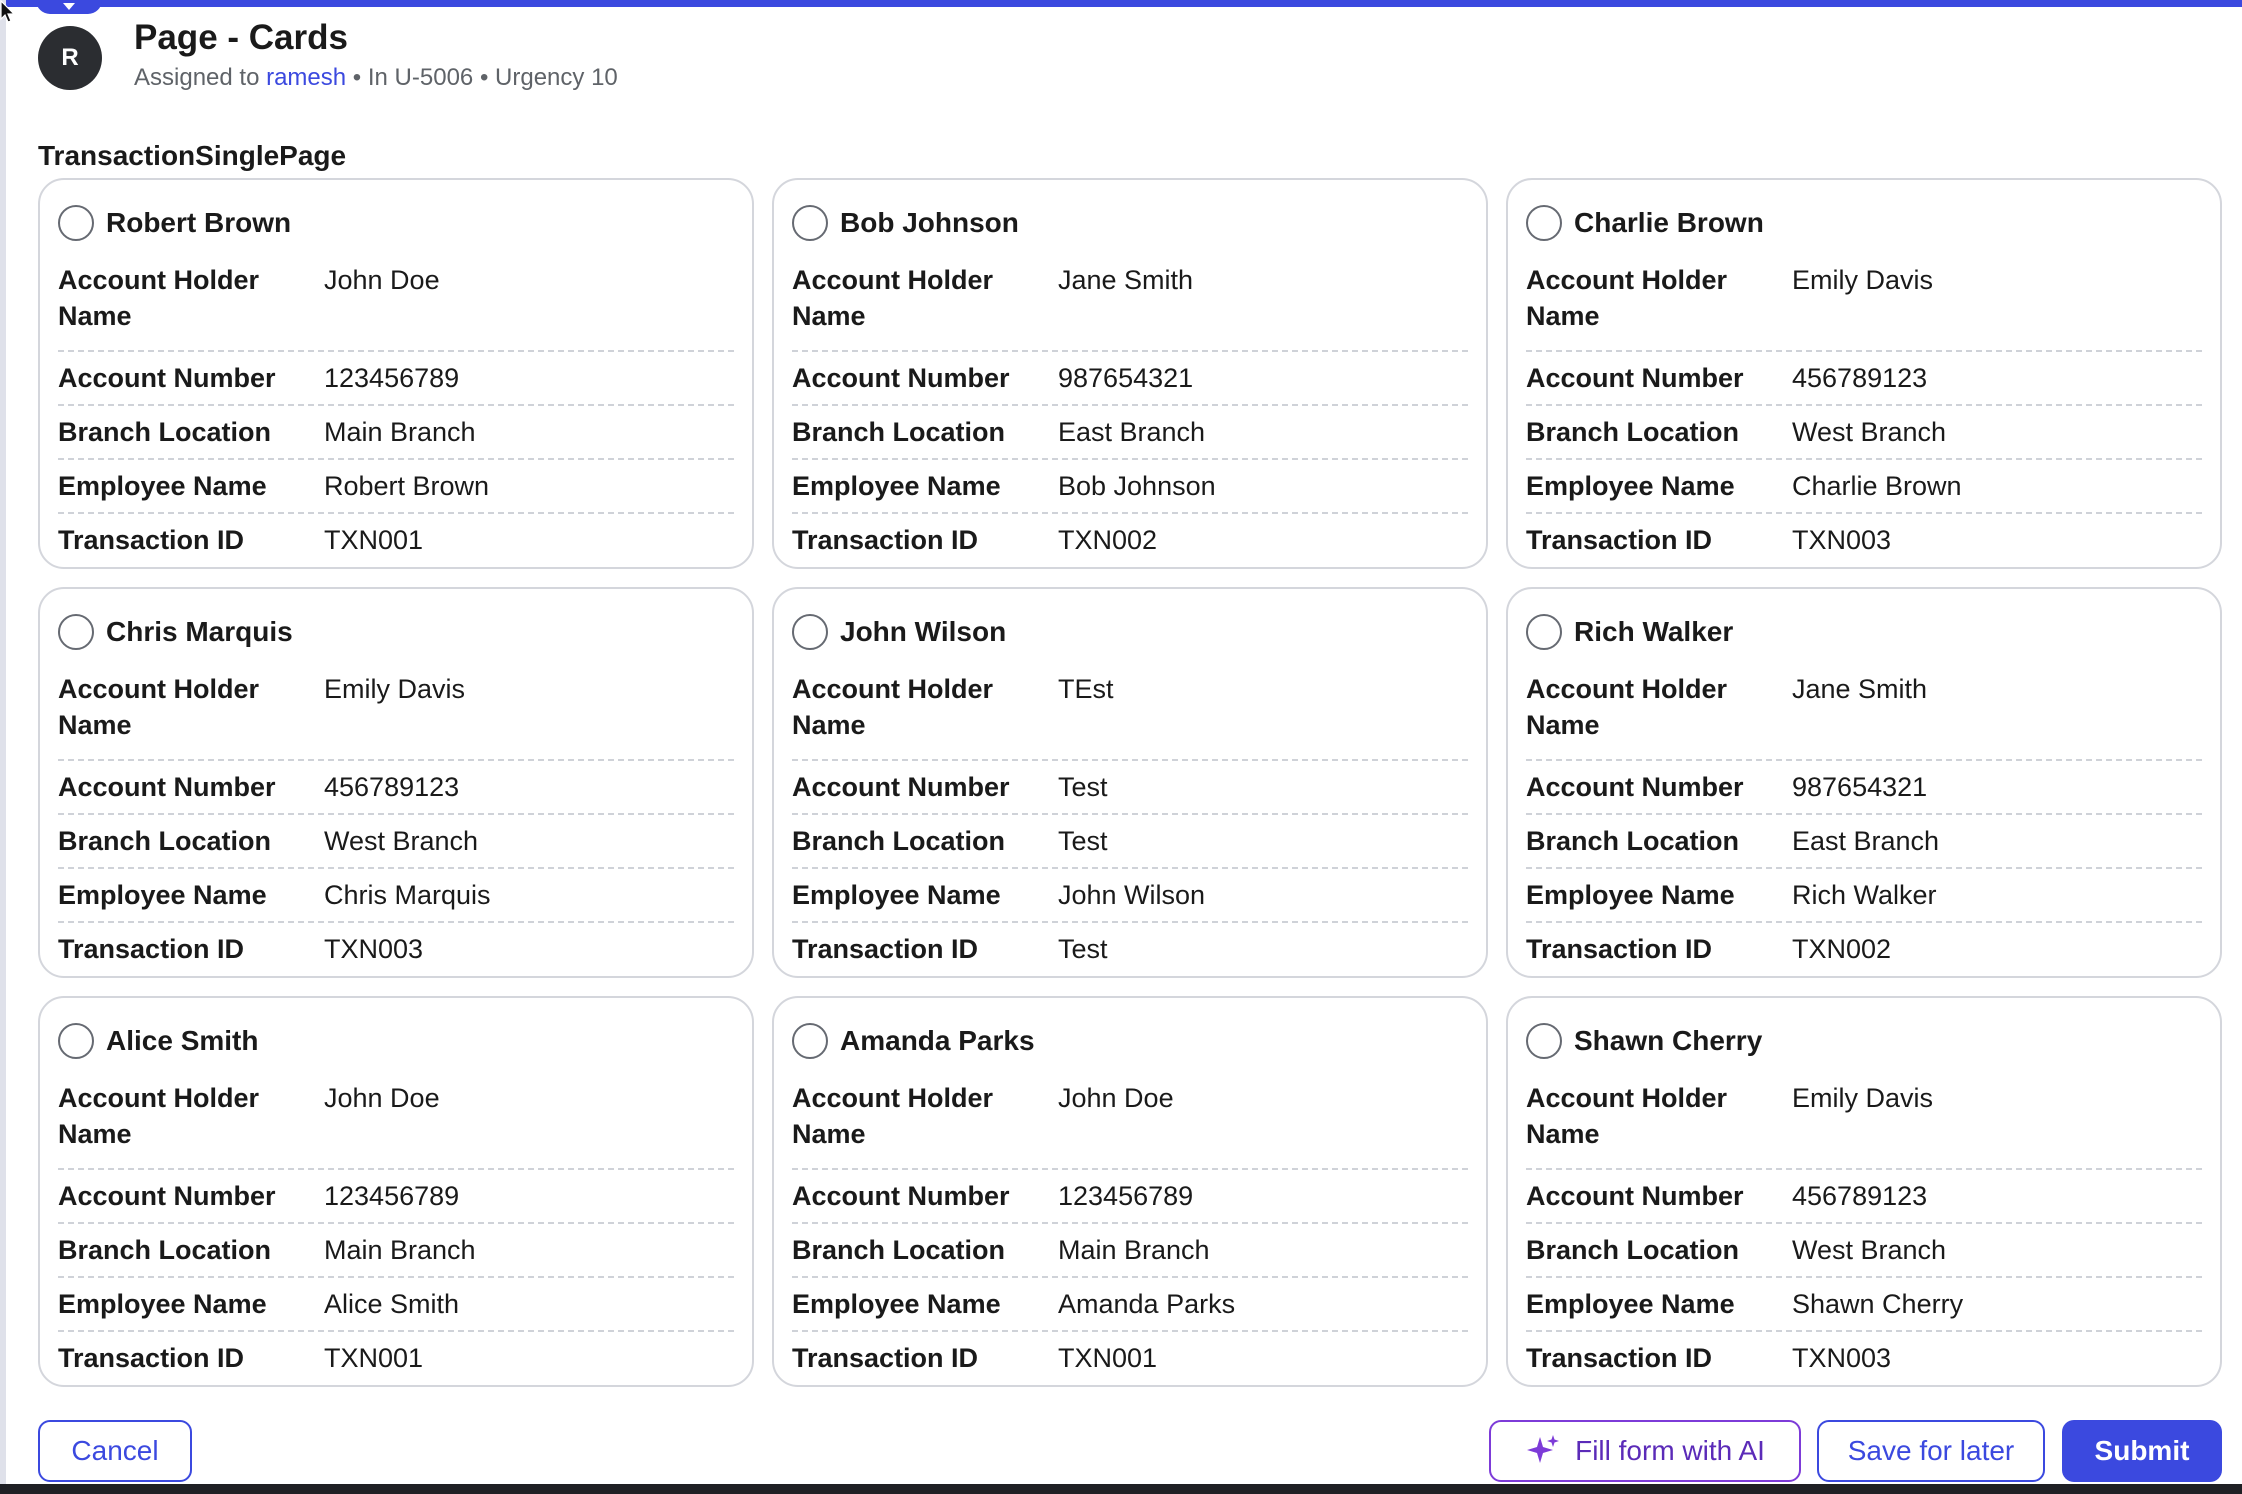 This screenshot has width=2242, height=1494. What do you see at coordinates (556, 77) in the screenshot?
I see `urgency: Urgency 10` at bounding box center [556, 77].